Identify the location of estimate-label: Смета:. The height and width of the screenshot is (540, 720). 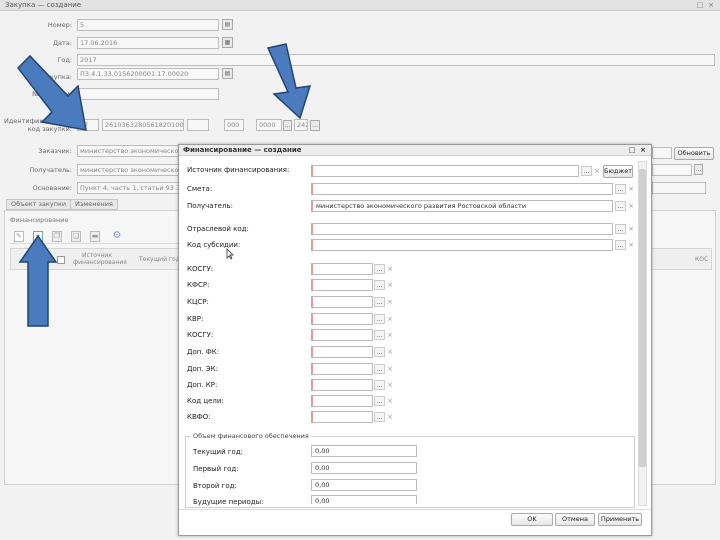
(200, 189).